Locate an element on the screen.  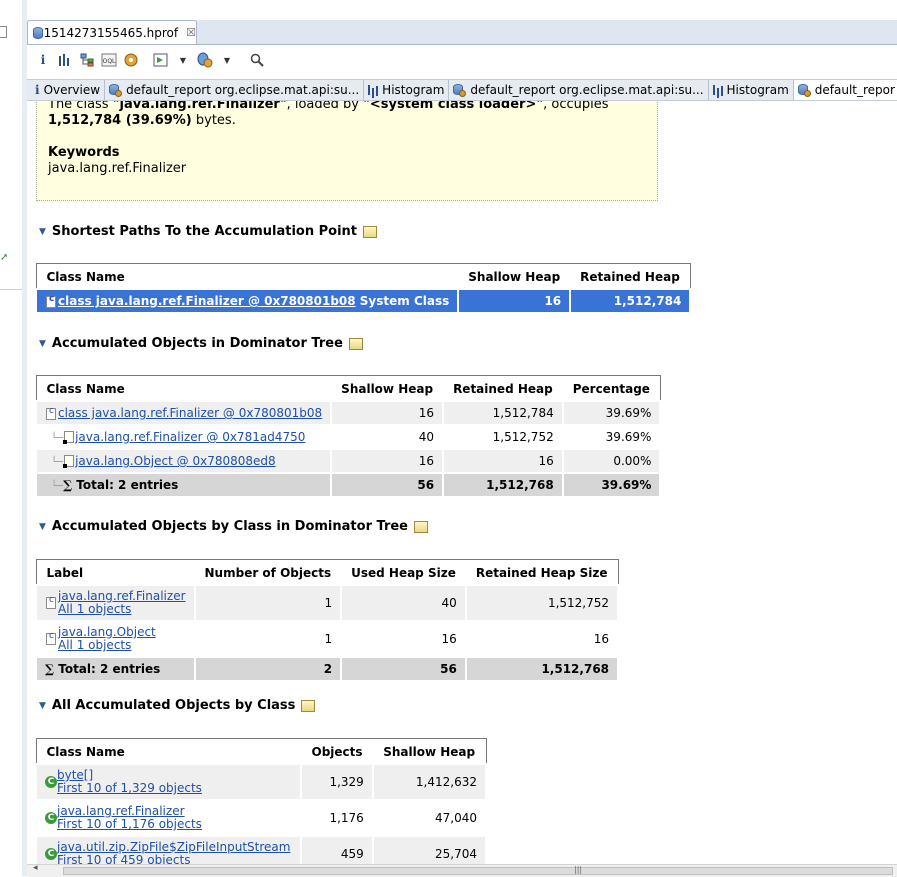
col-used-heap-size: Used Heap Size is located at coordinates (403, 572).